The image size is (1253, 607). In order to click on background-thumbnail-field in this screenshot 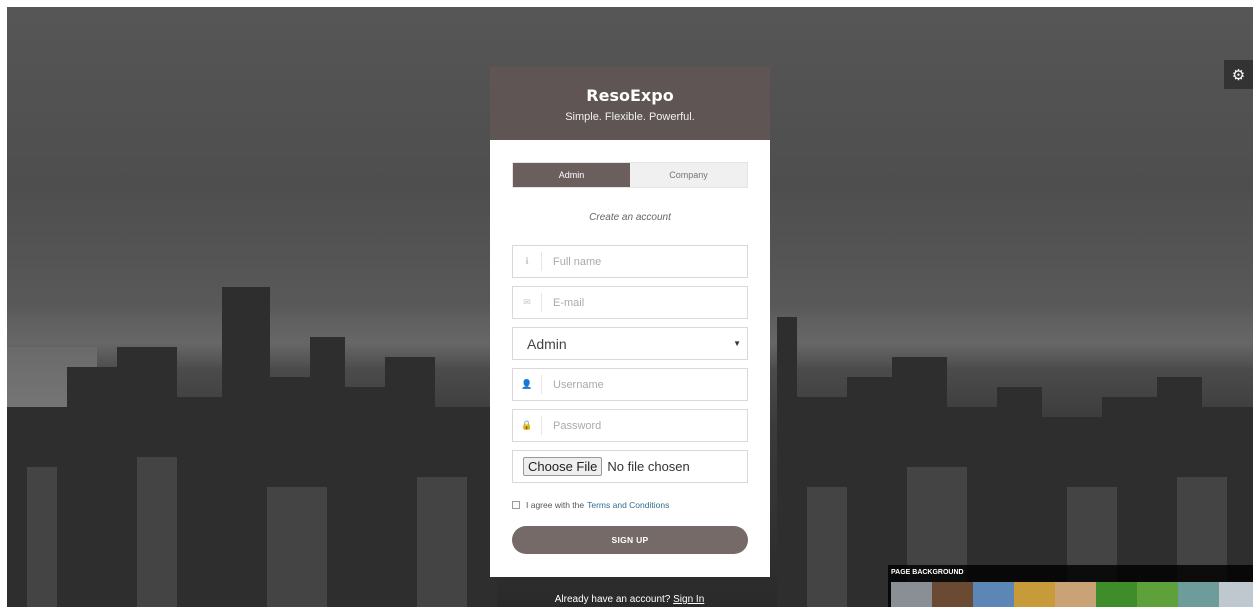, I will do `click(1157, 594)`.